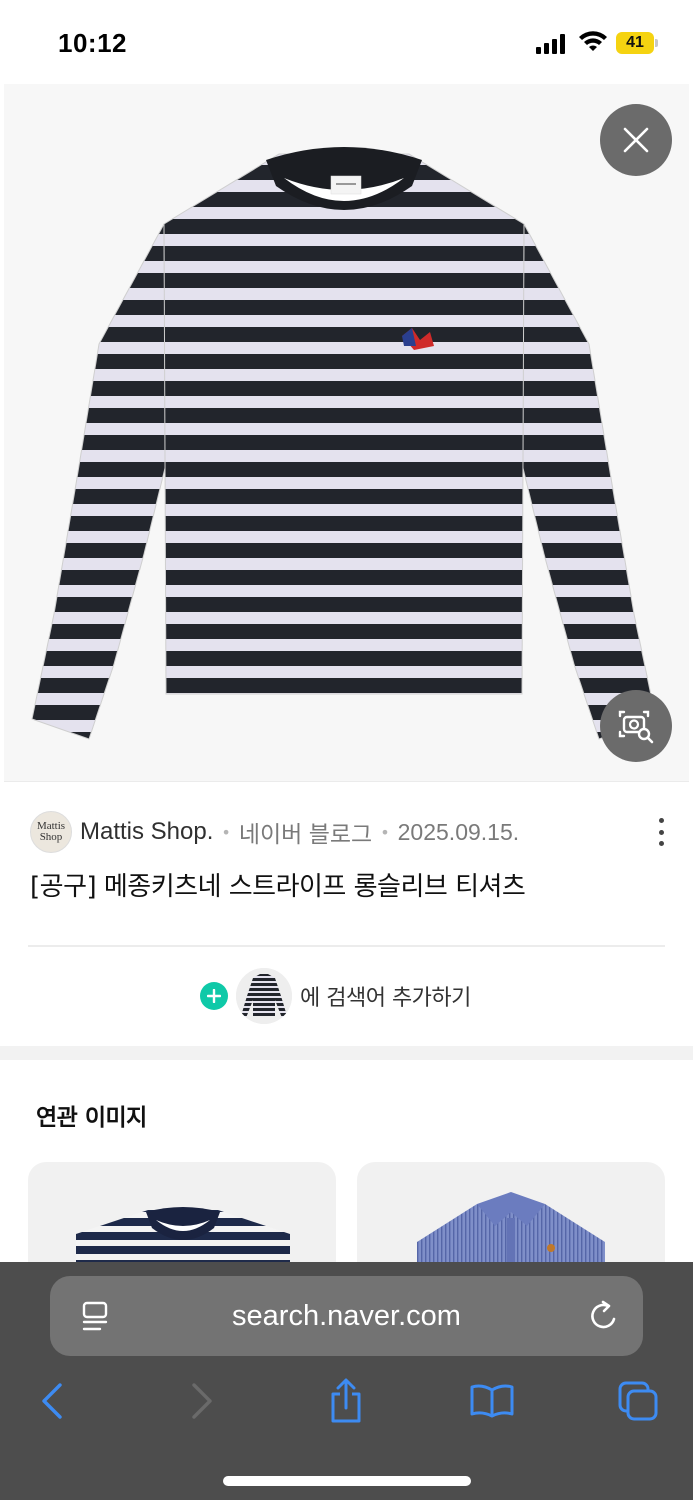 The width and height of the screenshot is (693, 1500). Describe the element at coordinates (593, 41) in the screenshot. I see `wifi-icon` at that location.